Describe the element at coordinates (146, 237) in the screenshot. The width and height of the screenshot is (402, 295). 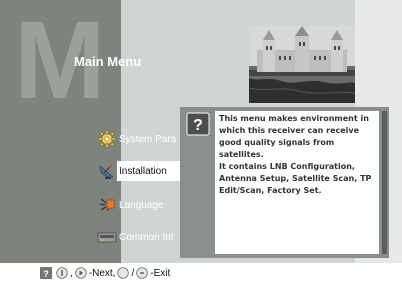
I see `menu-item-label: Common Int` at that location.